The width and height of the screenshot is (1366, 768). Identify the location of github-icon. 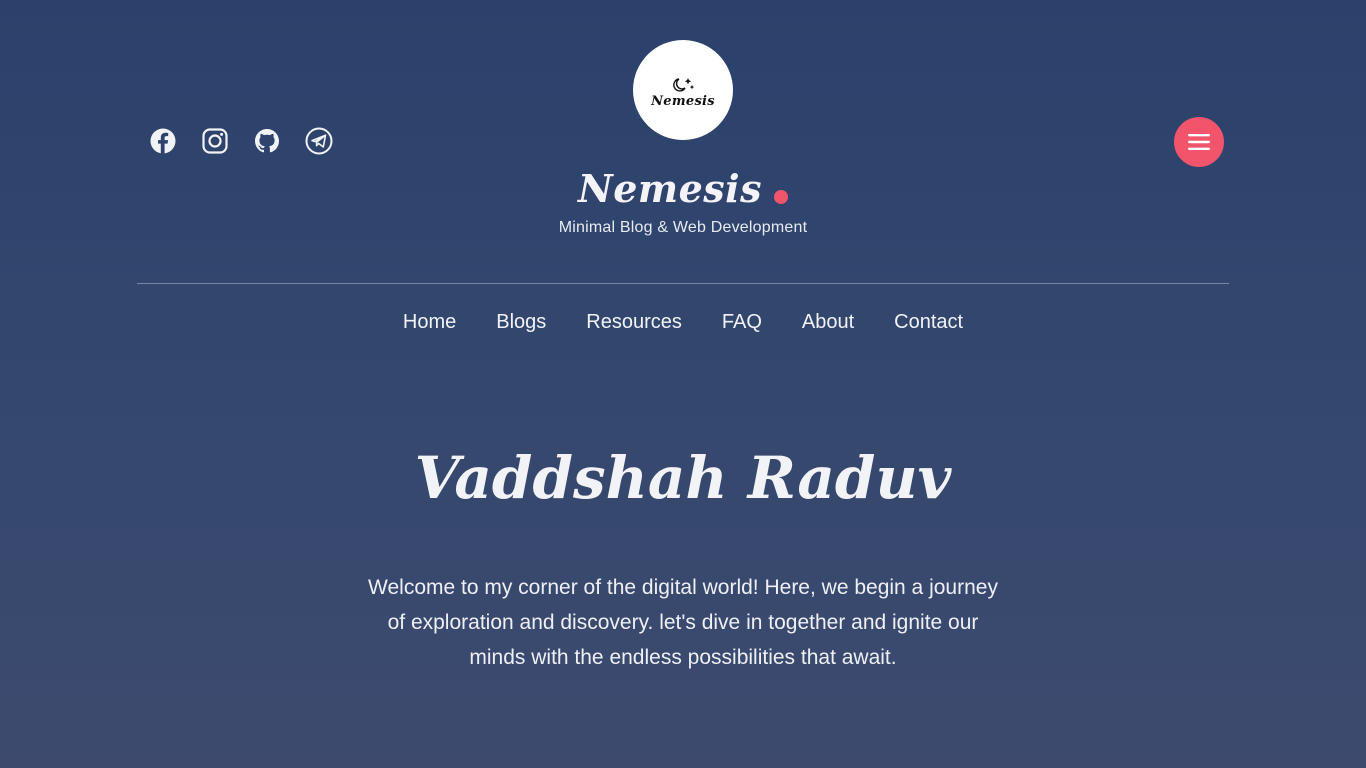
(267, 141).